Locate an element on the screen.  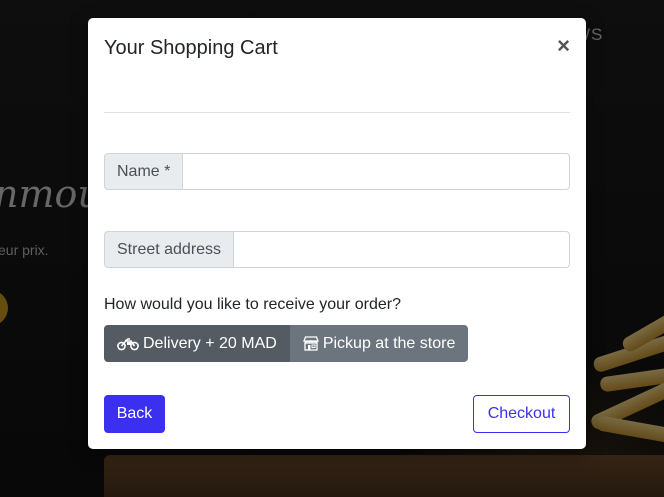
delivery-option-button: Delivery + 20 MAD is located at coordinates (197, 343).